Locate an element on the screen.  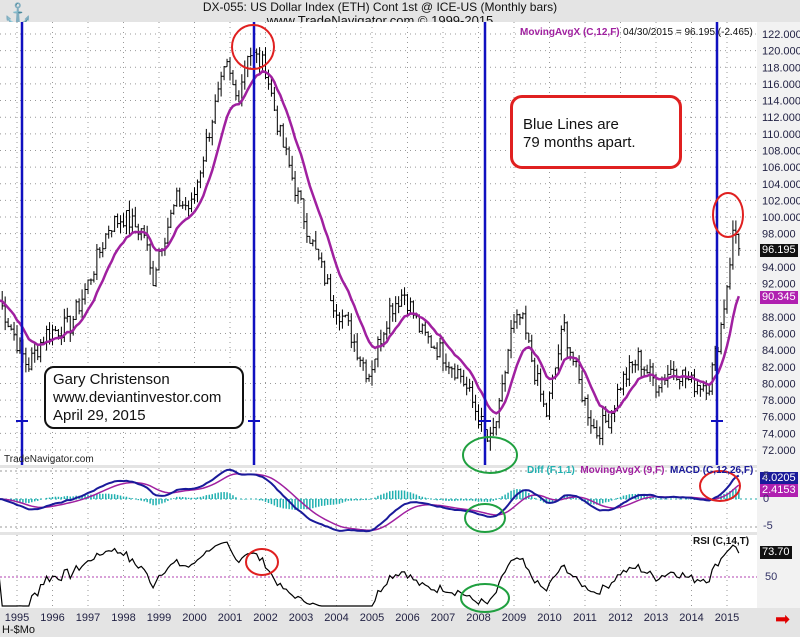
x-tick-label: 2009 is located at coordinates (514, 618).